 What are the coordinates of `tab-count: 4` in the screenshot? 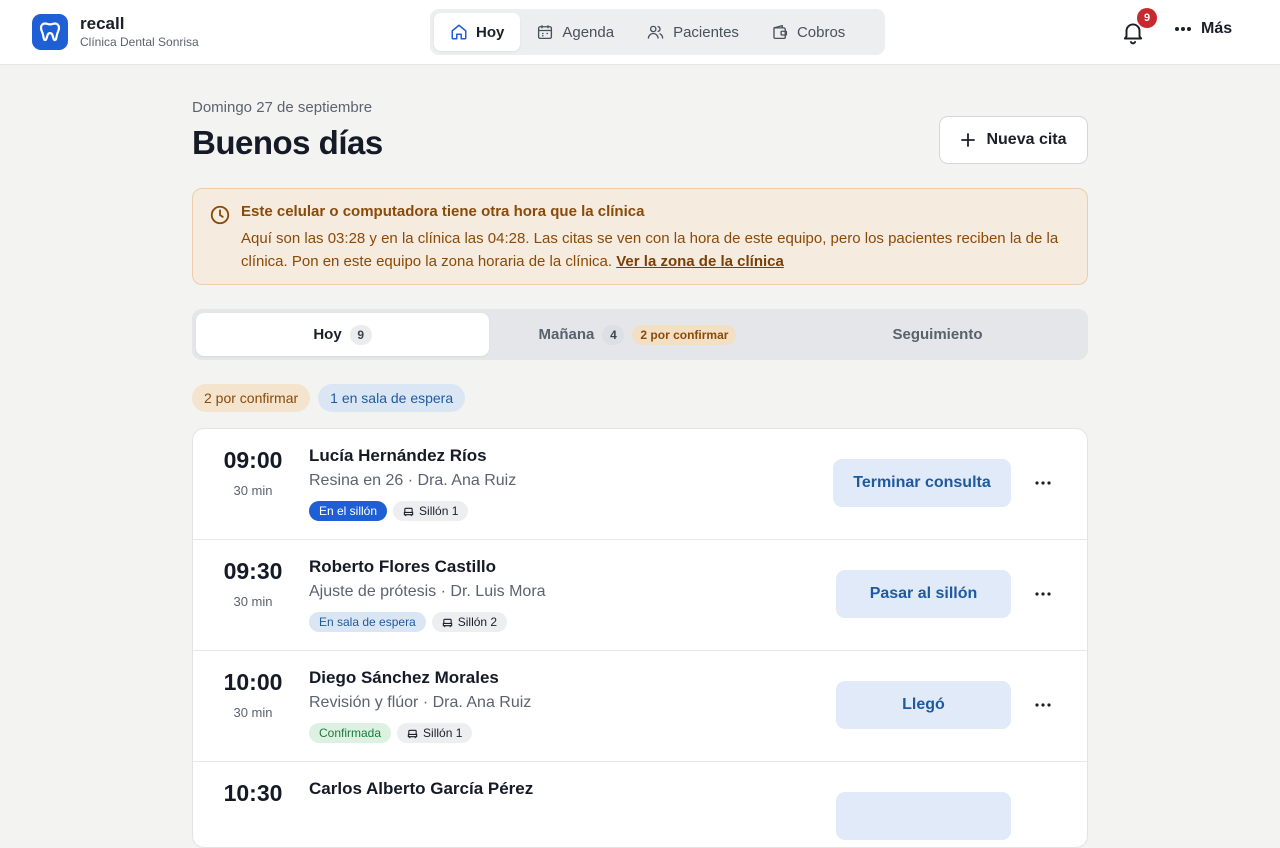 It's located at (613, 334).